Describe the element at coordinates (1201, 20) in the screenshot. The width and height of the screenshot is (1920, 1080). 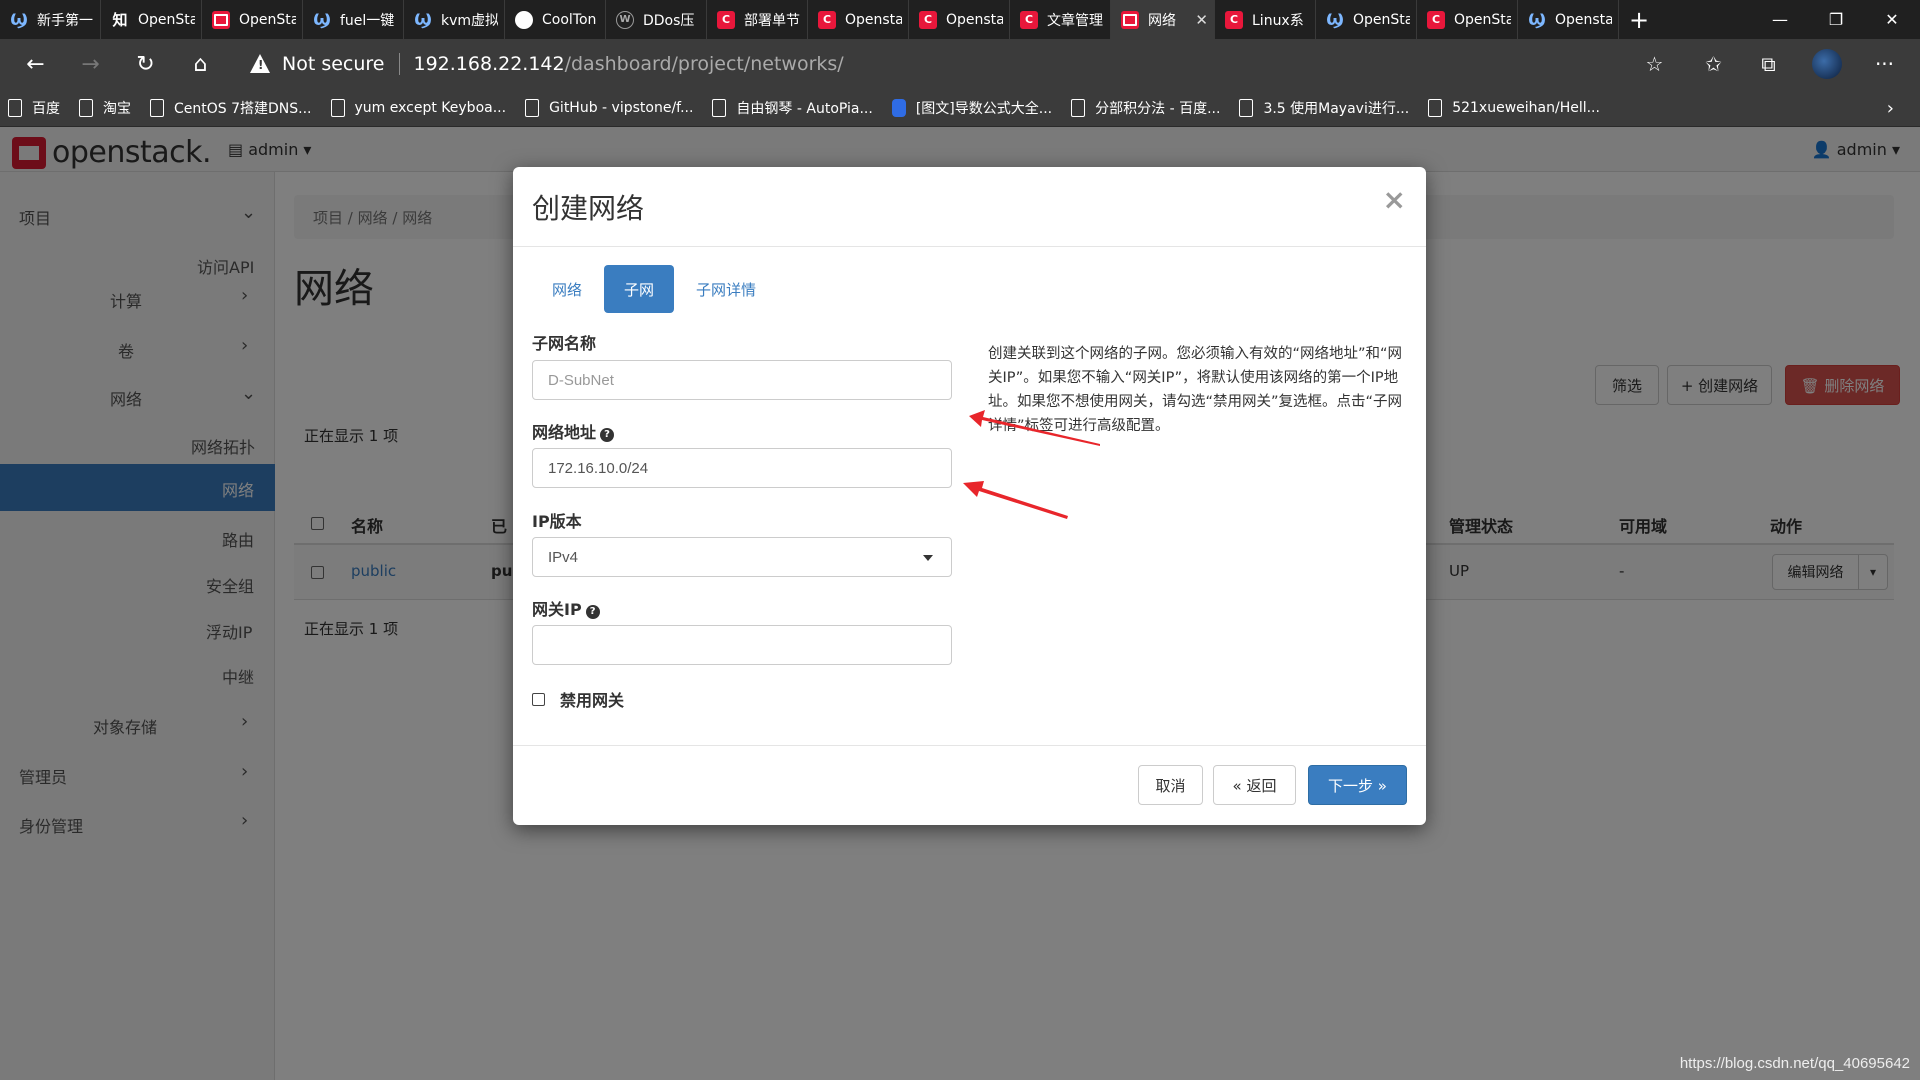
I see `tab-close-icon: ✕` at that location.